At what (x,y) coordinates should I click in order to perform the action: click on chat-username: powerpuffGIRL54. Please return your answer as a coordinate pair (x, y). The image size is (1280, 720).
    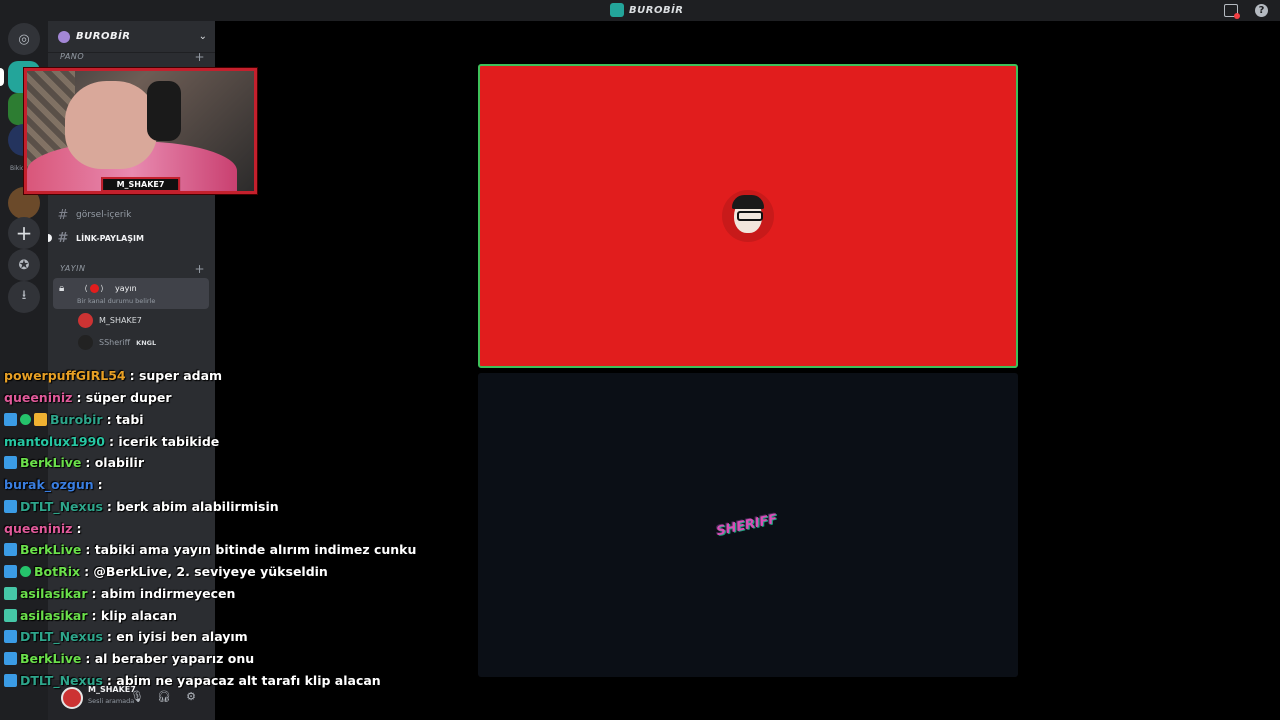
    Looking at the image, I should click on (65, 376).